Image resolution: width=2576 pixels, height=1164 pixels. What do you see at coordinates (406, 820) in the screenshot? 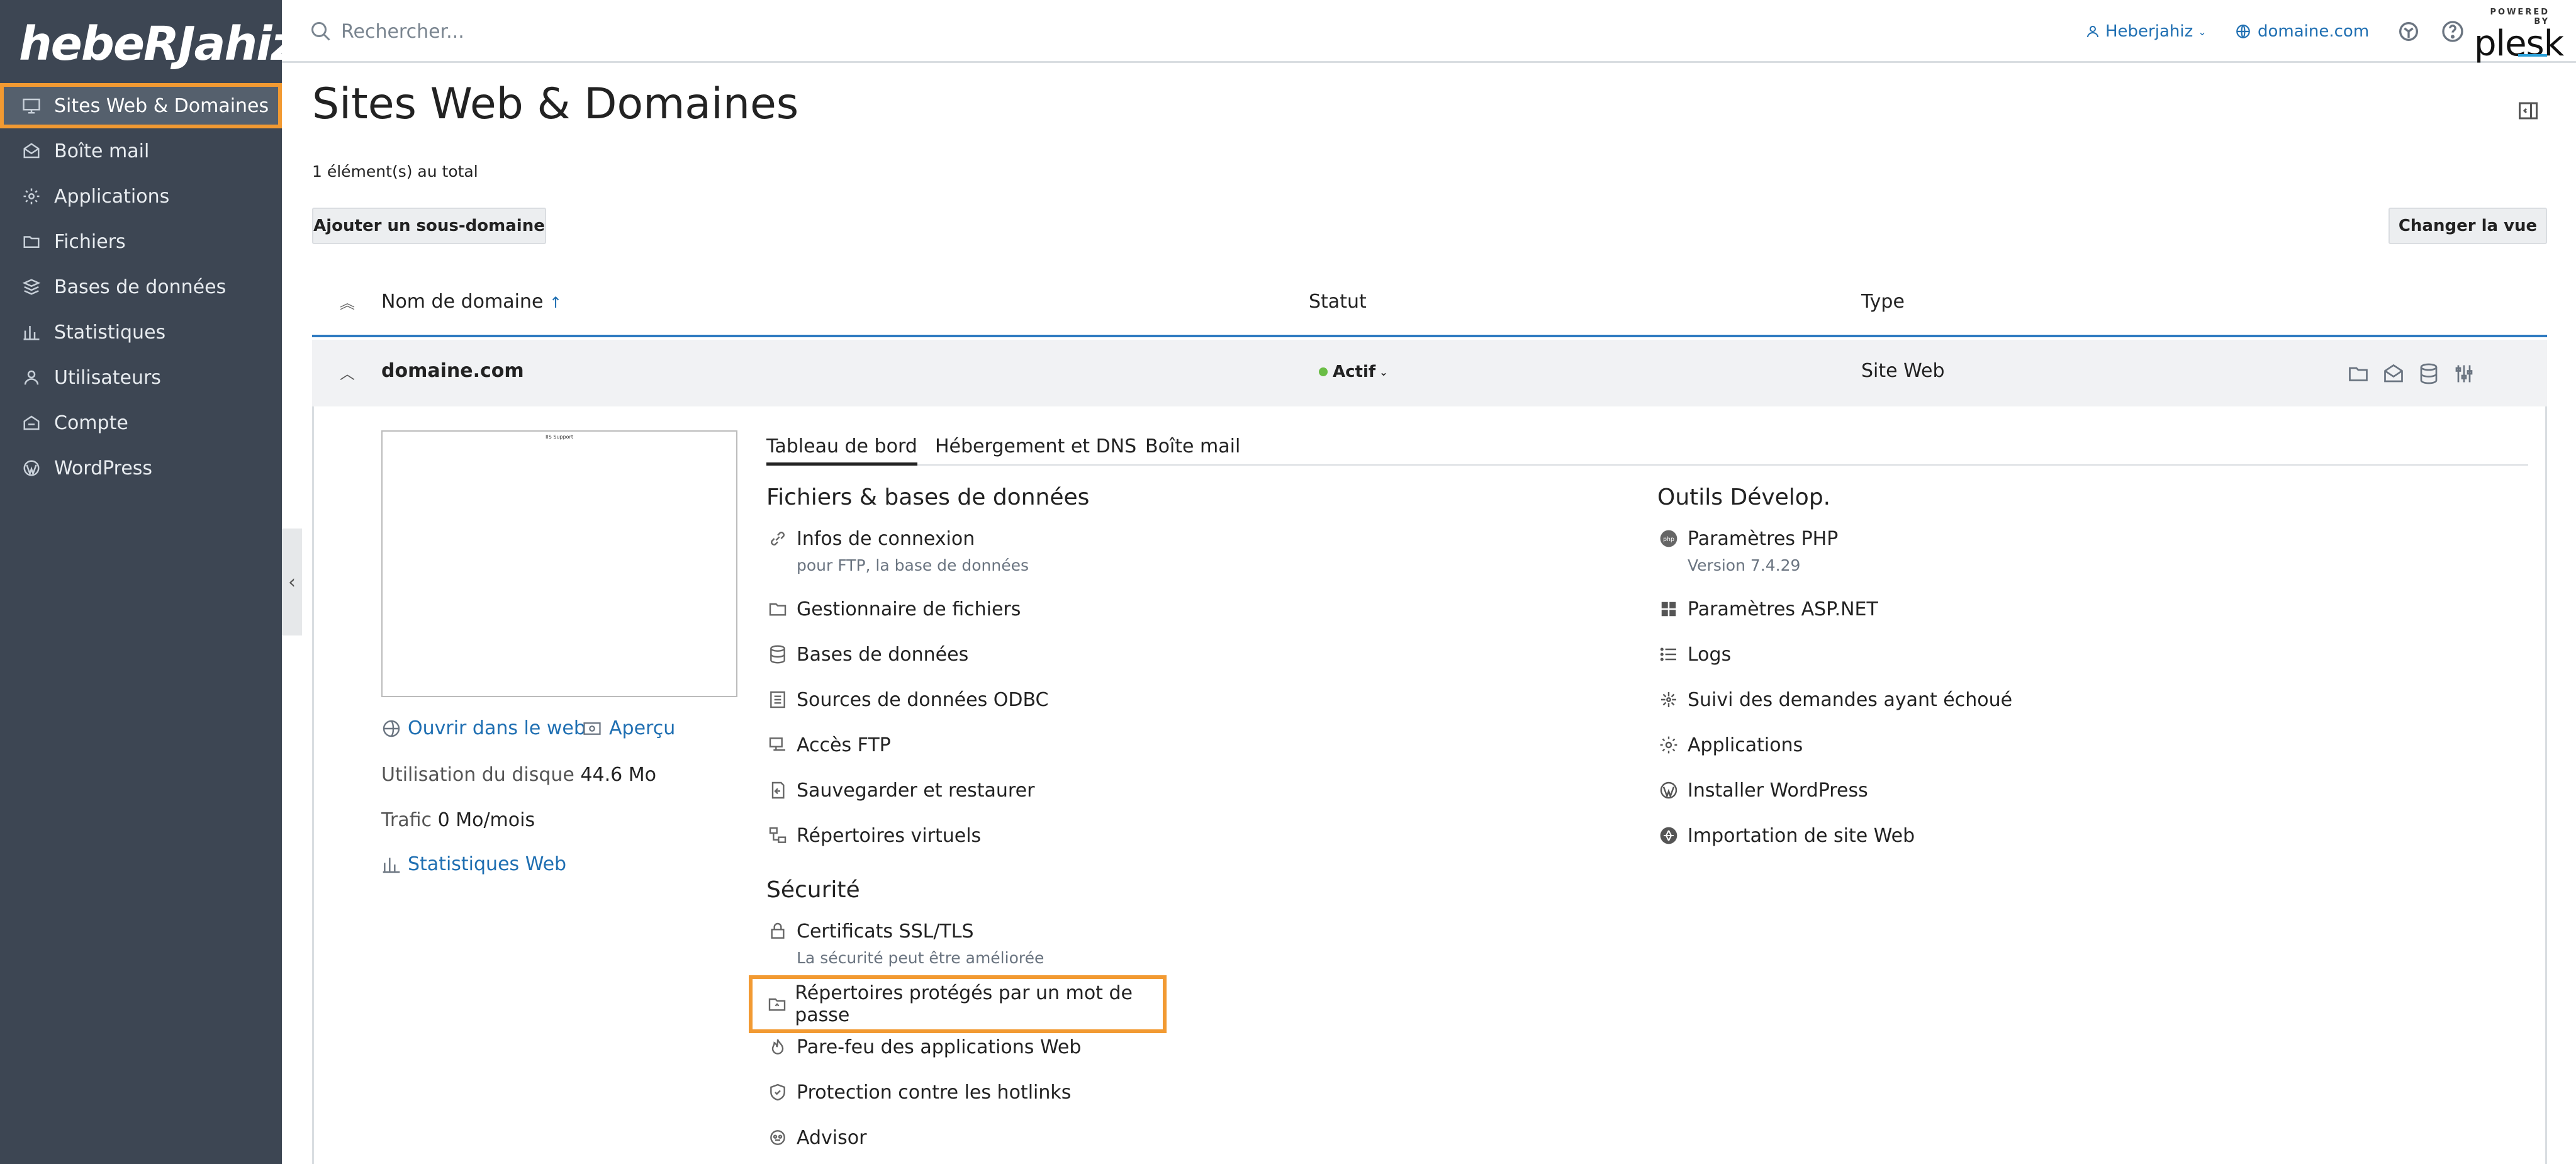
I see `traffic-label: Trafic` at bounding box center [406, 820].